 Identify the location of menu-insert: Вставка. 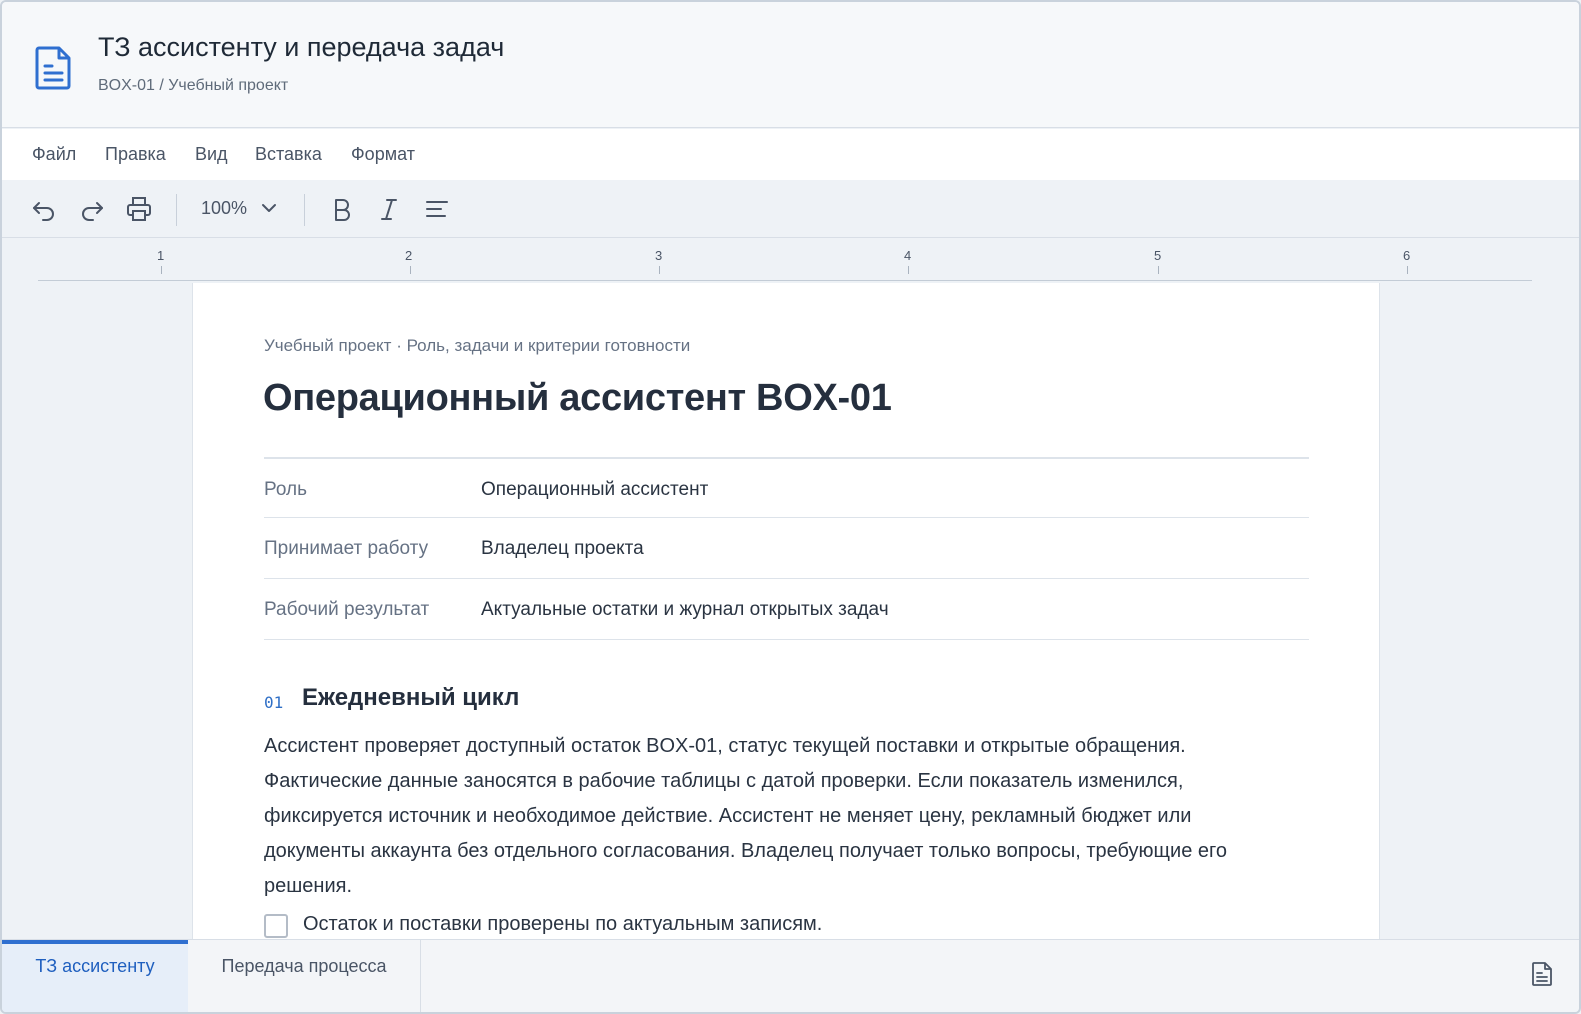
(288, 154).